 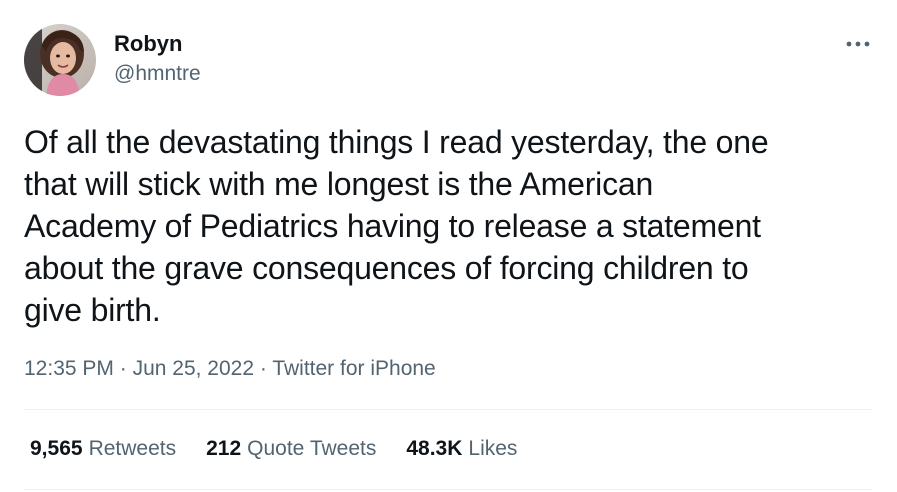 What do you see at coordinates (493, 448) in the screenshot?
I see `likes-label: Likes` at bounding box center [493, 448].